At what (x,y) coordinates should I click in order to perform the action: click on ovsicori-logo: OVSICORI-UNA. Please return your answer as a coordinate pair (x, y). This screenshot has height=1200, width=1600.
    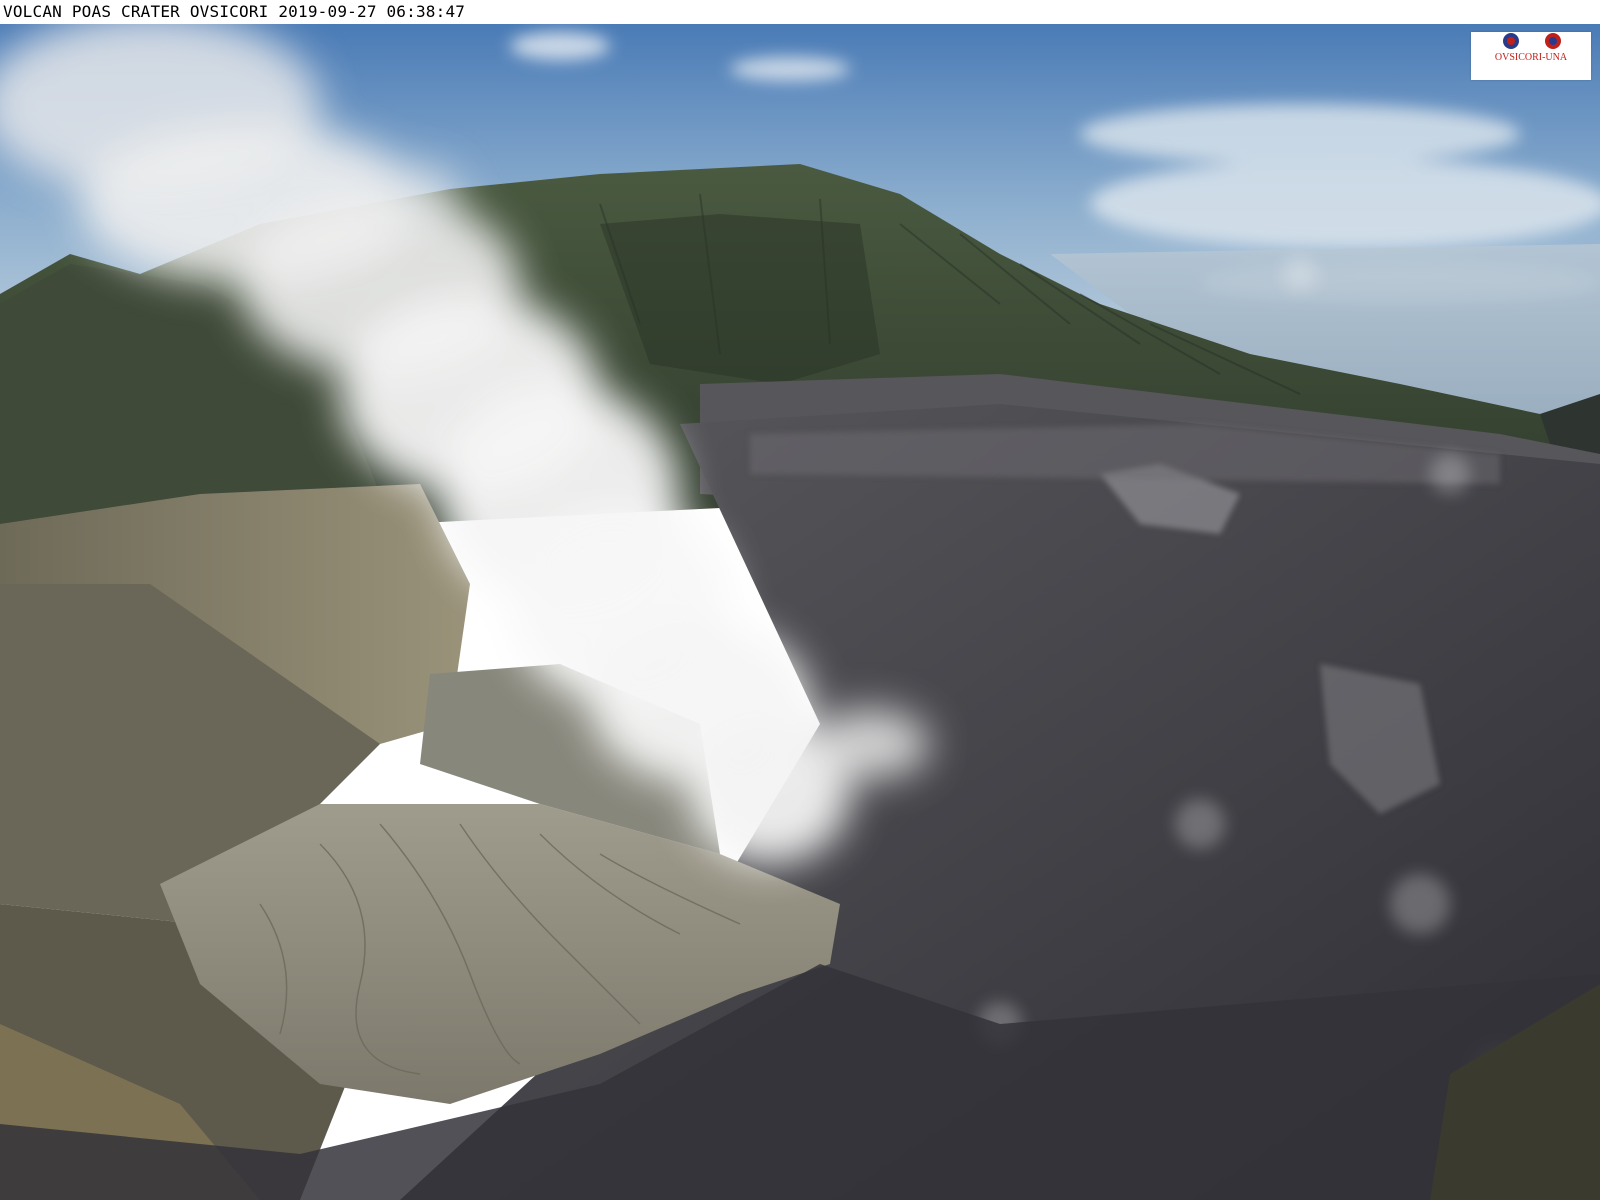
    Looking at the image, I should click on (1531, 56).